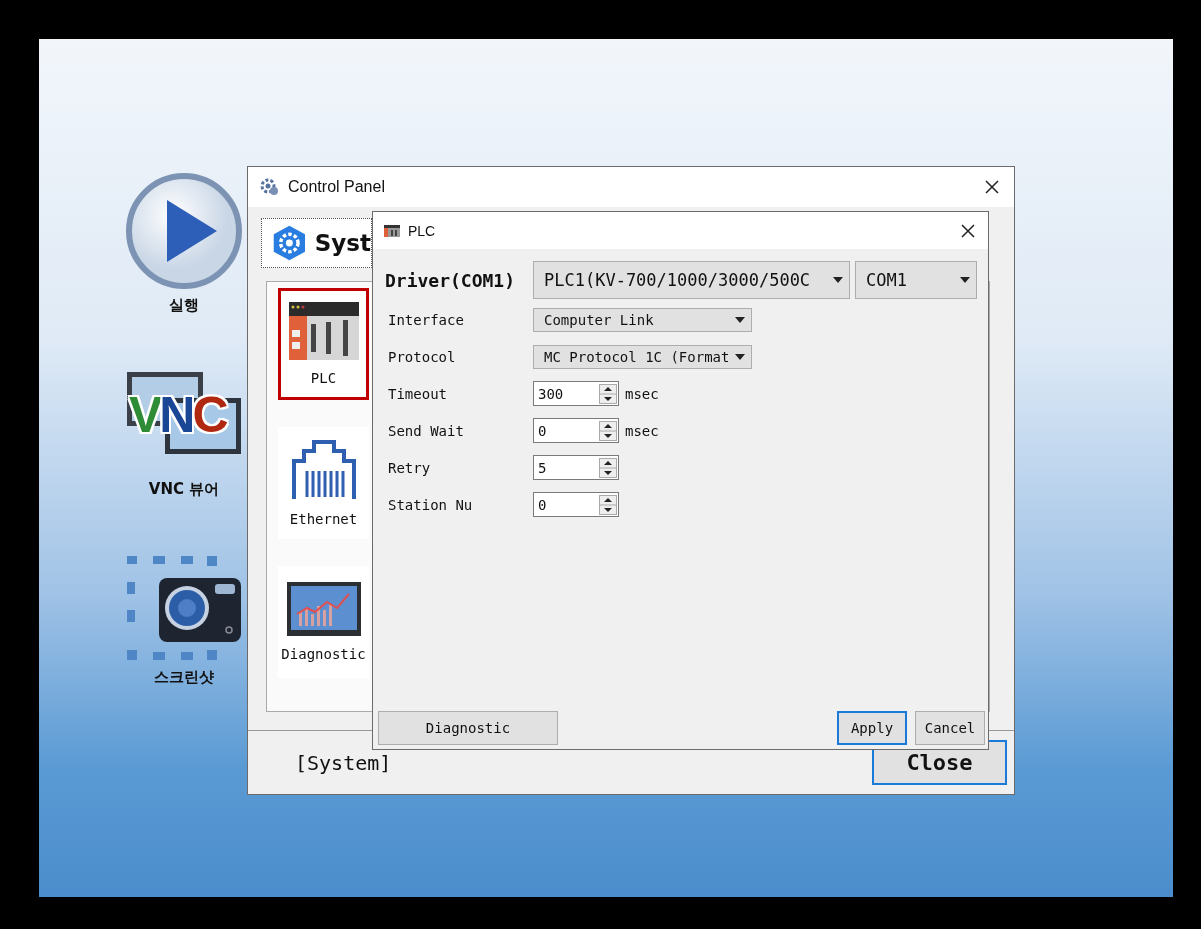 The image size is (1201, 929). Describe the element at coordinates (409, 467) in the screenshot. I see `field-label: Retry` at that location.